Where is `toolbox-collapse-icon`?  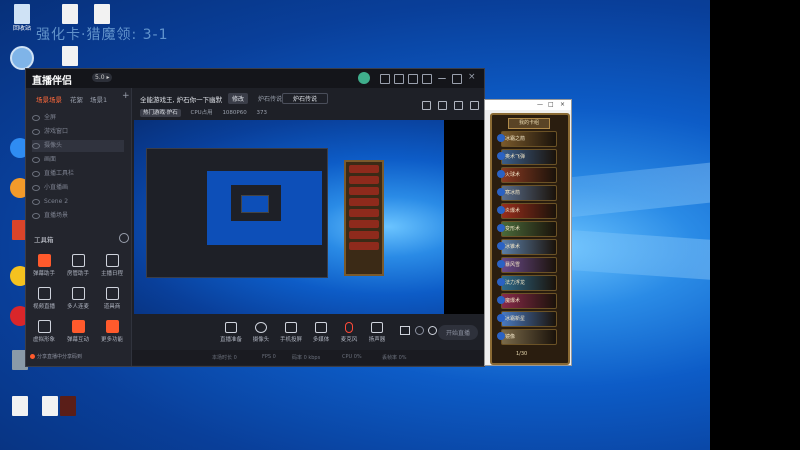
toolbox-collapse-icon is located at coordinates (124, 238).